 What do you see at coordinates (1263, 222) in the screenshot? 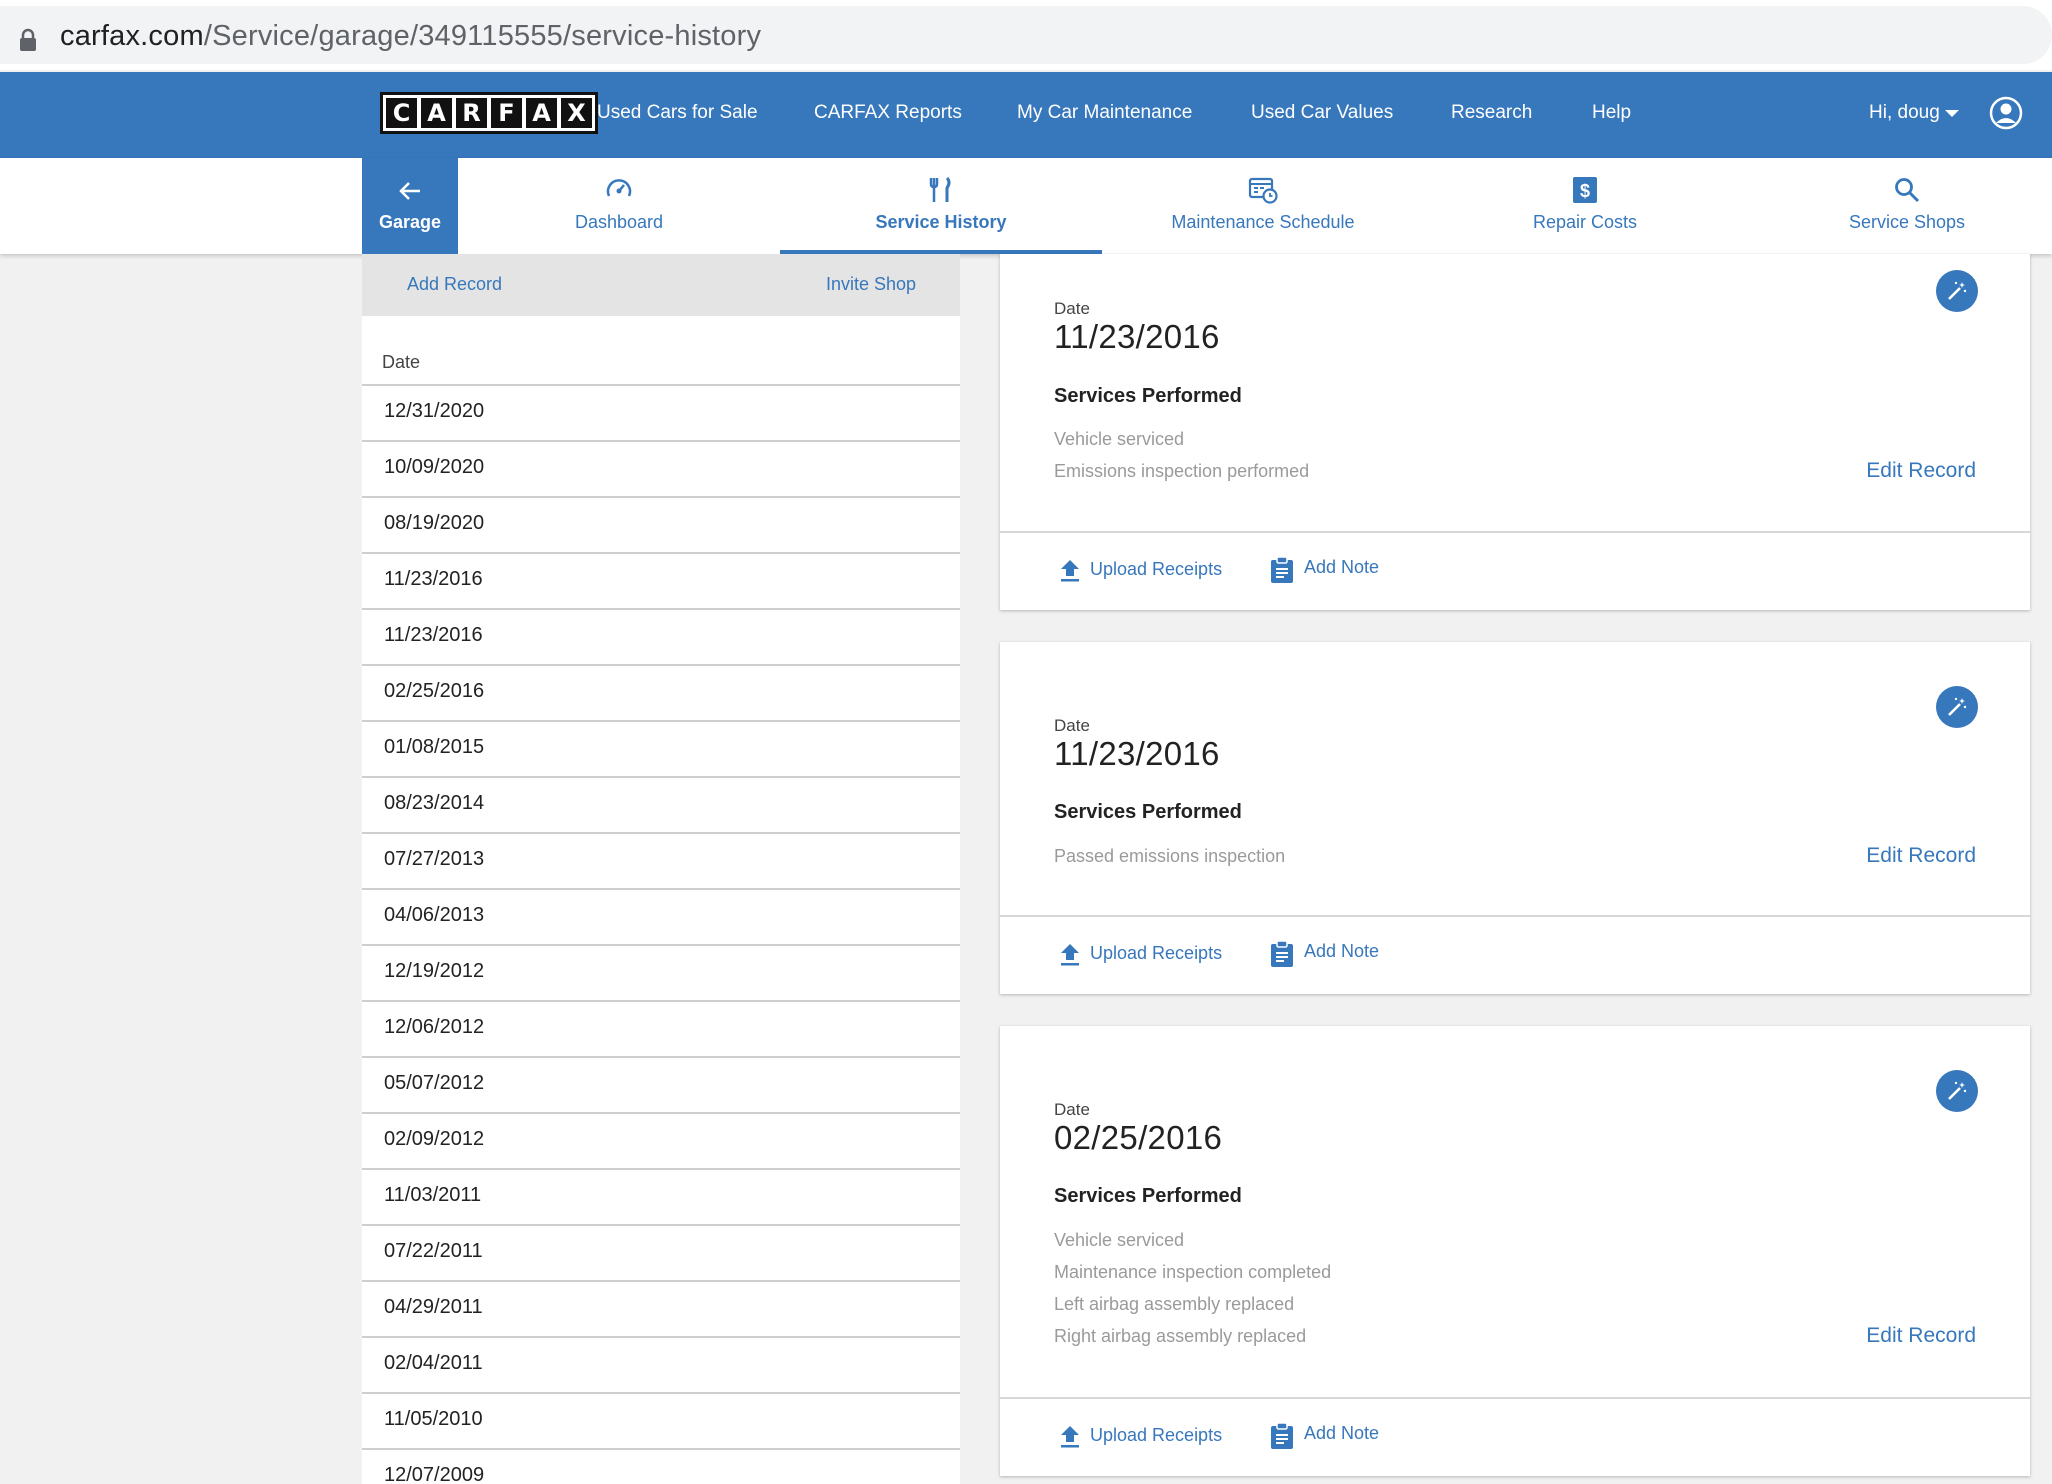
I see `tab-label: Maintenance Schedule` at bounding box center [1263, 222].